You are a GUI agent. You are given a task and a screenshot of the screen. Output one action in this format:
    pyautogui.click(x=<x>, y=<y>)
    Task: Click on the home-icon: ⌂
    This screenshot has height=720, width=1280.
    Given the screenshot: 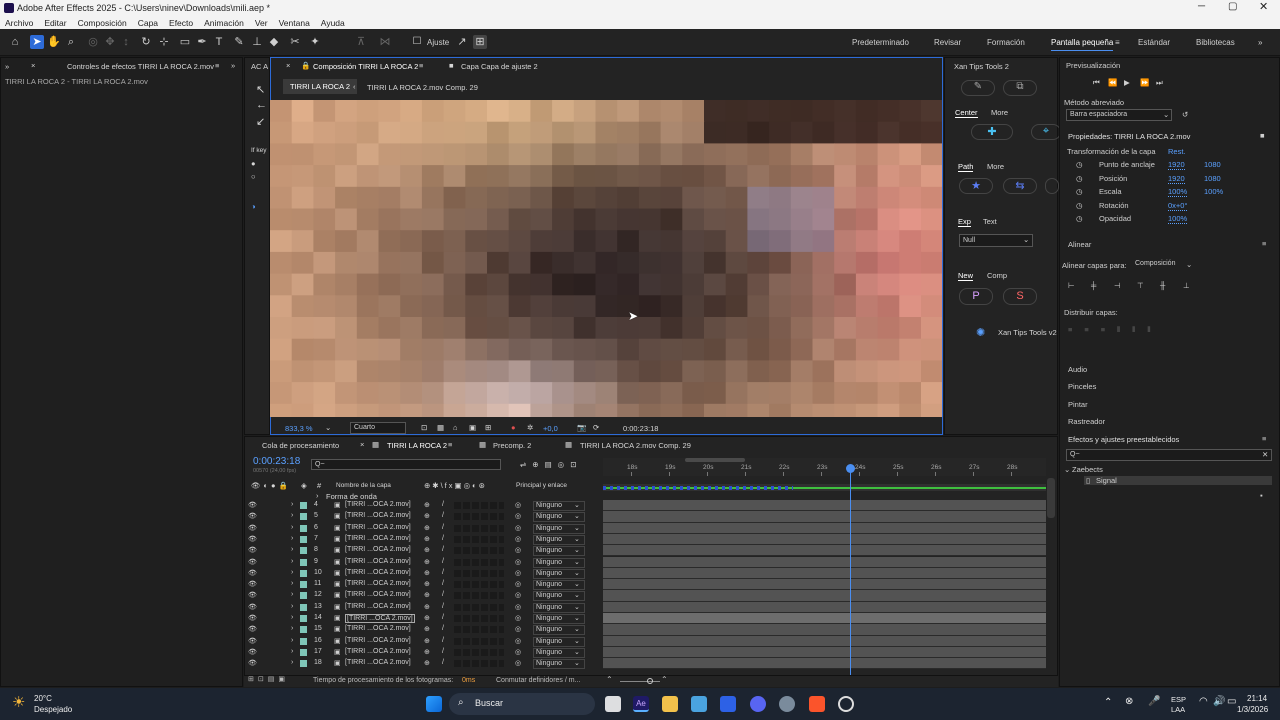 What is the action you would take?
    pyautogui.click(x=15, y=42)
    